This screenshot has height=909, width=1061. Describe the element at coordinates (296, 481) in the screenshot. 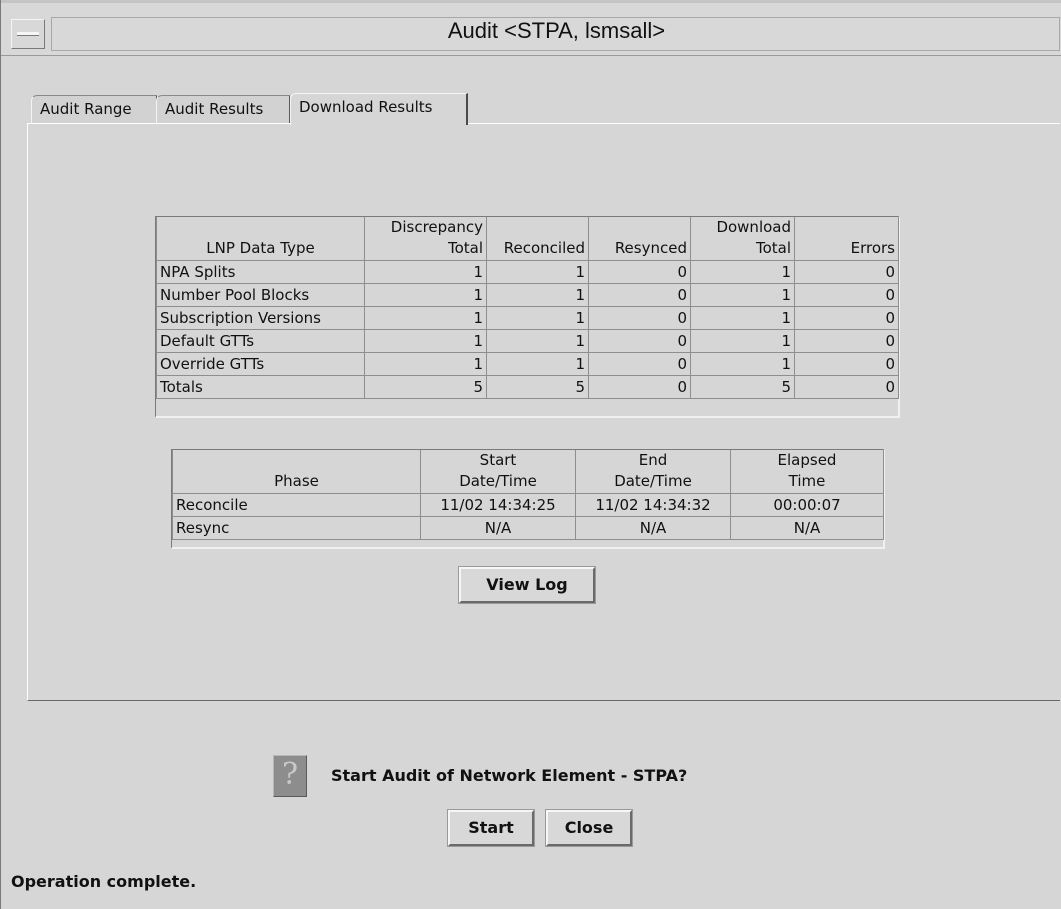

I see `header-line2: Phase` at that location.